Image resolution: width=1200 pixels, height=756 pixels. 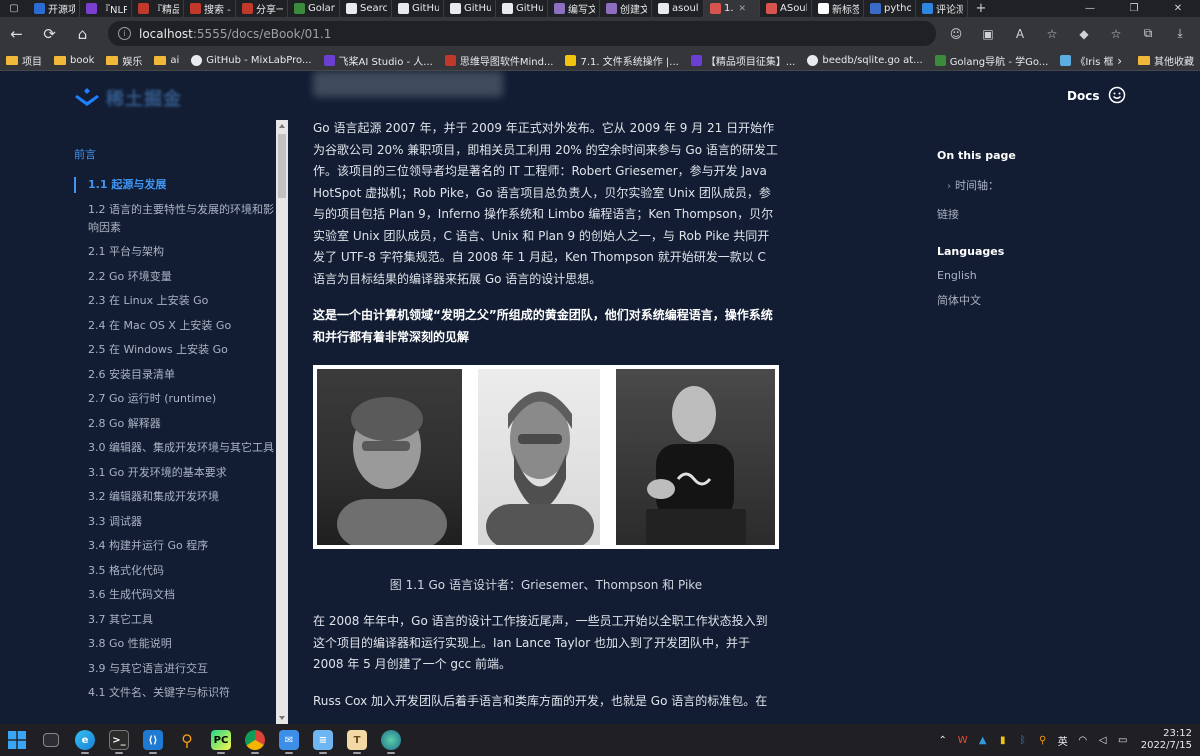 I want to click on taskbar-clock: 23:12 2022/7/15, so click(x=1166, y=740).